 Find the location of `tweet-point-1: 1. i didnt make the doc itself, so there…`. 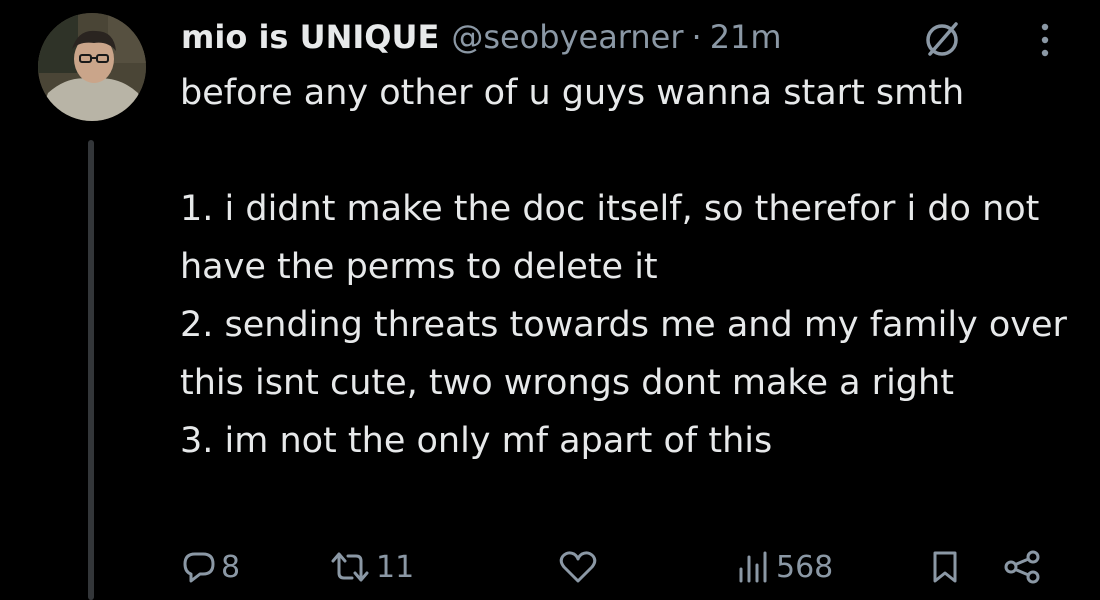

tweet-point-1: 1. i didnt make the doc itself, so there… is located at coordinates (610, 238).